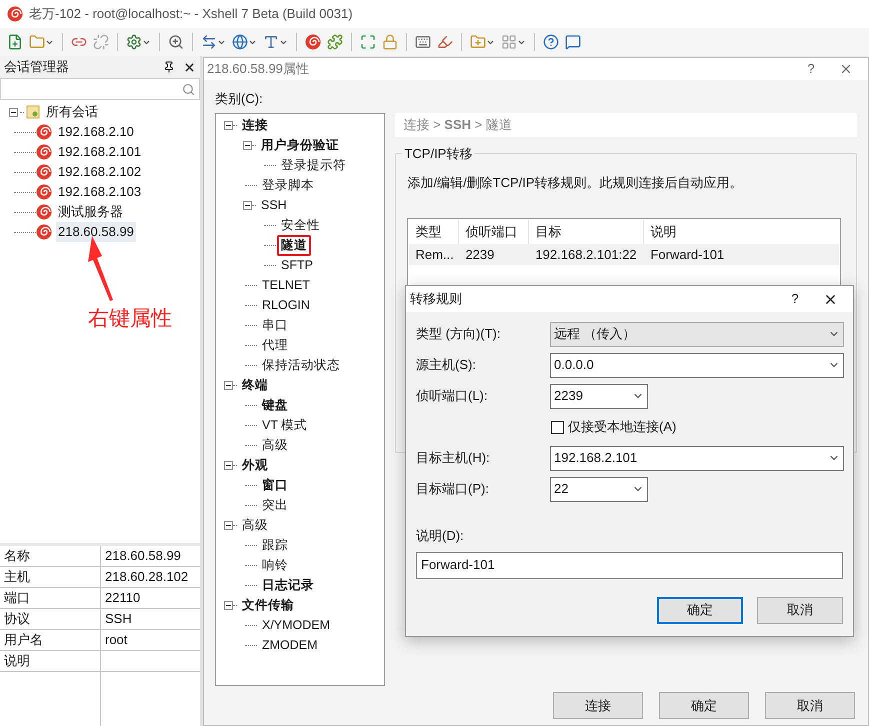 Image resolution: width=869 pixels, height=726 pixels. I want to click on property-value: 218.60.28.102, so click(147, 577).